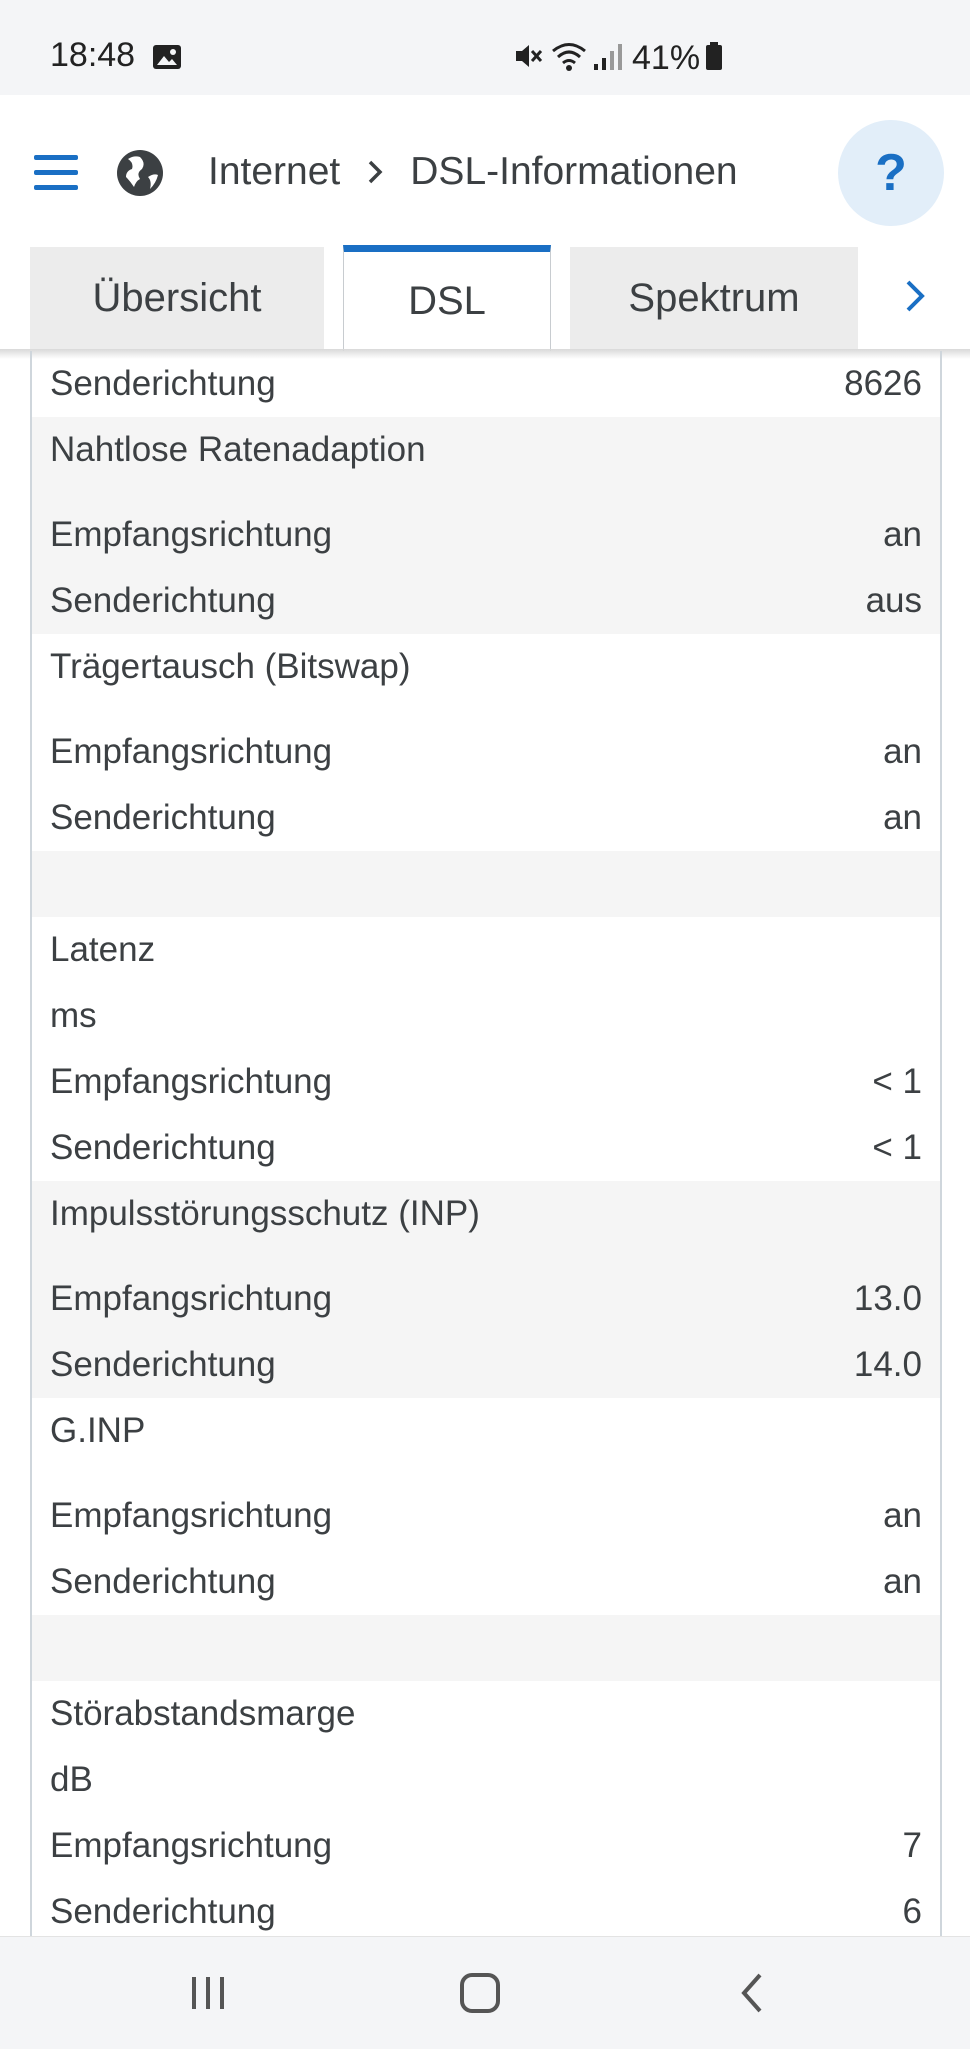 Image resolution: width=970 pixels, height=2049 pixels. What do you see at coordinates (486, 1214) in the screenshot?
I see `section-title: Impulsstörungsschutz (INP)` at bounding box center [486, 1214].